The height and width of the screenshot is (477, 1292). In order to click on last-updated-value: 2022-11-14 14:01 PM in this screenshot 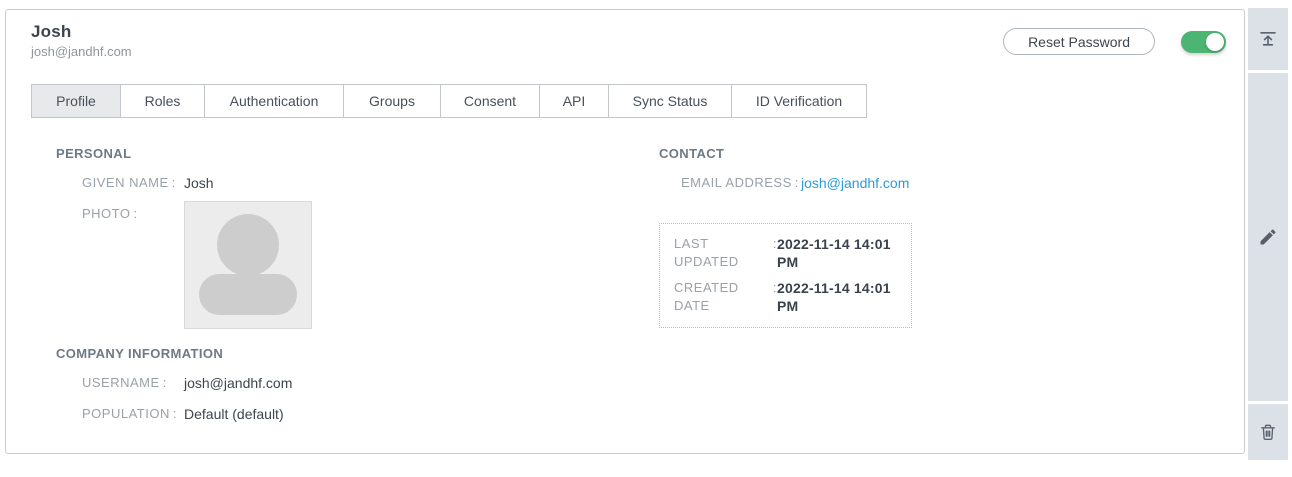, I will do `click(834, 253)`.